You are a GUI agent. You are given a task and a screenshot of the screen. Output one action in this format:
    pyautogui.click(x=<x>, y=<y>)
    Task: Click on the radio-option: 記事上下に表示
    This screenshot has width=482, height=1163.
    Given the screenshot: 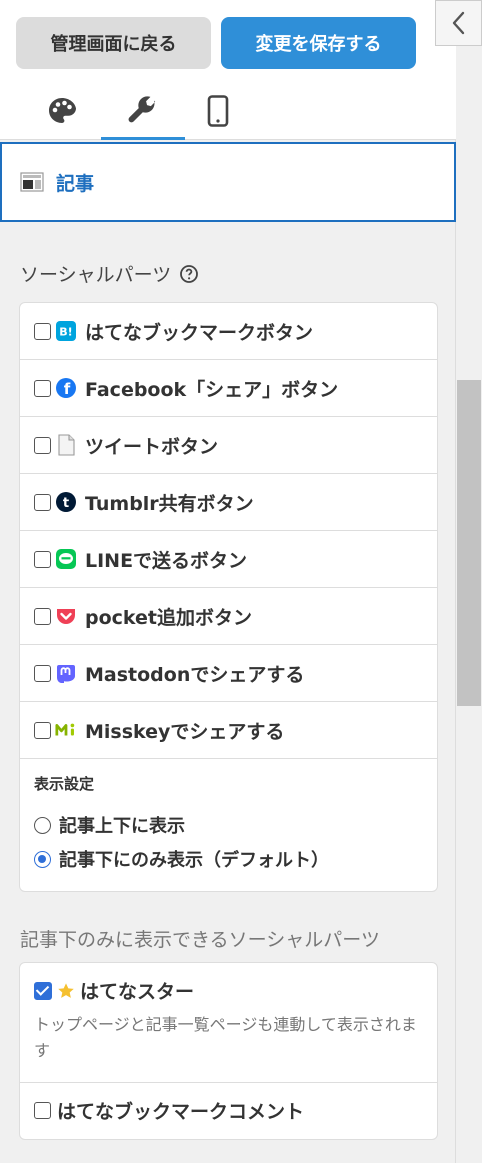 What is the action you would take?
    pyautogui.click(x=228, y=825)
    